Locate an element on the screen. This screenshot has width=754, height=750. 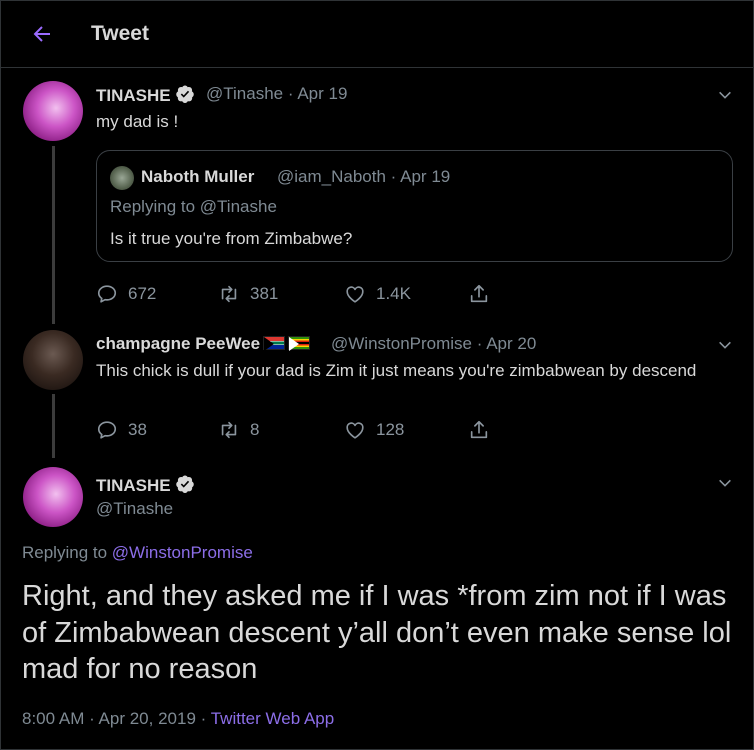
quote-text: Is it true you're from Zimbabwe? is located at coordinates (231, 238).